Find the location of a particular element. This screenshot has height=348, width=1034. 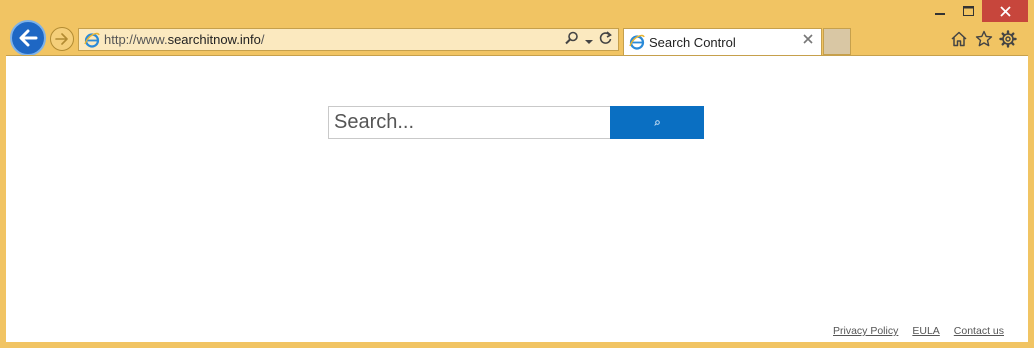

contact-us-link: Contact us is located at coordinates (979, 331).